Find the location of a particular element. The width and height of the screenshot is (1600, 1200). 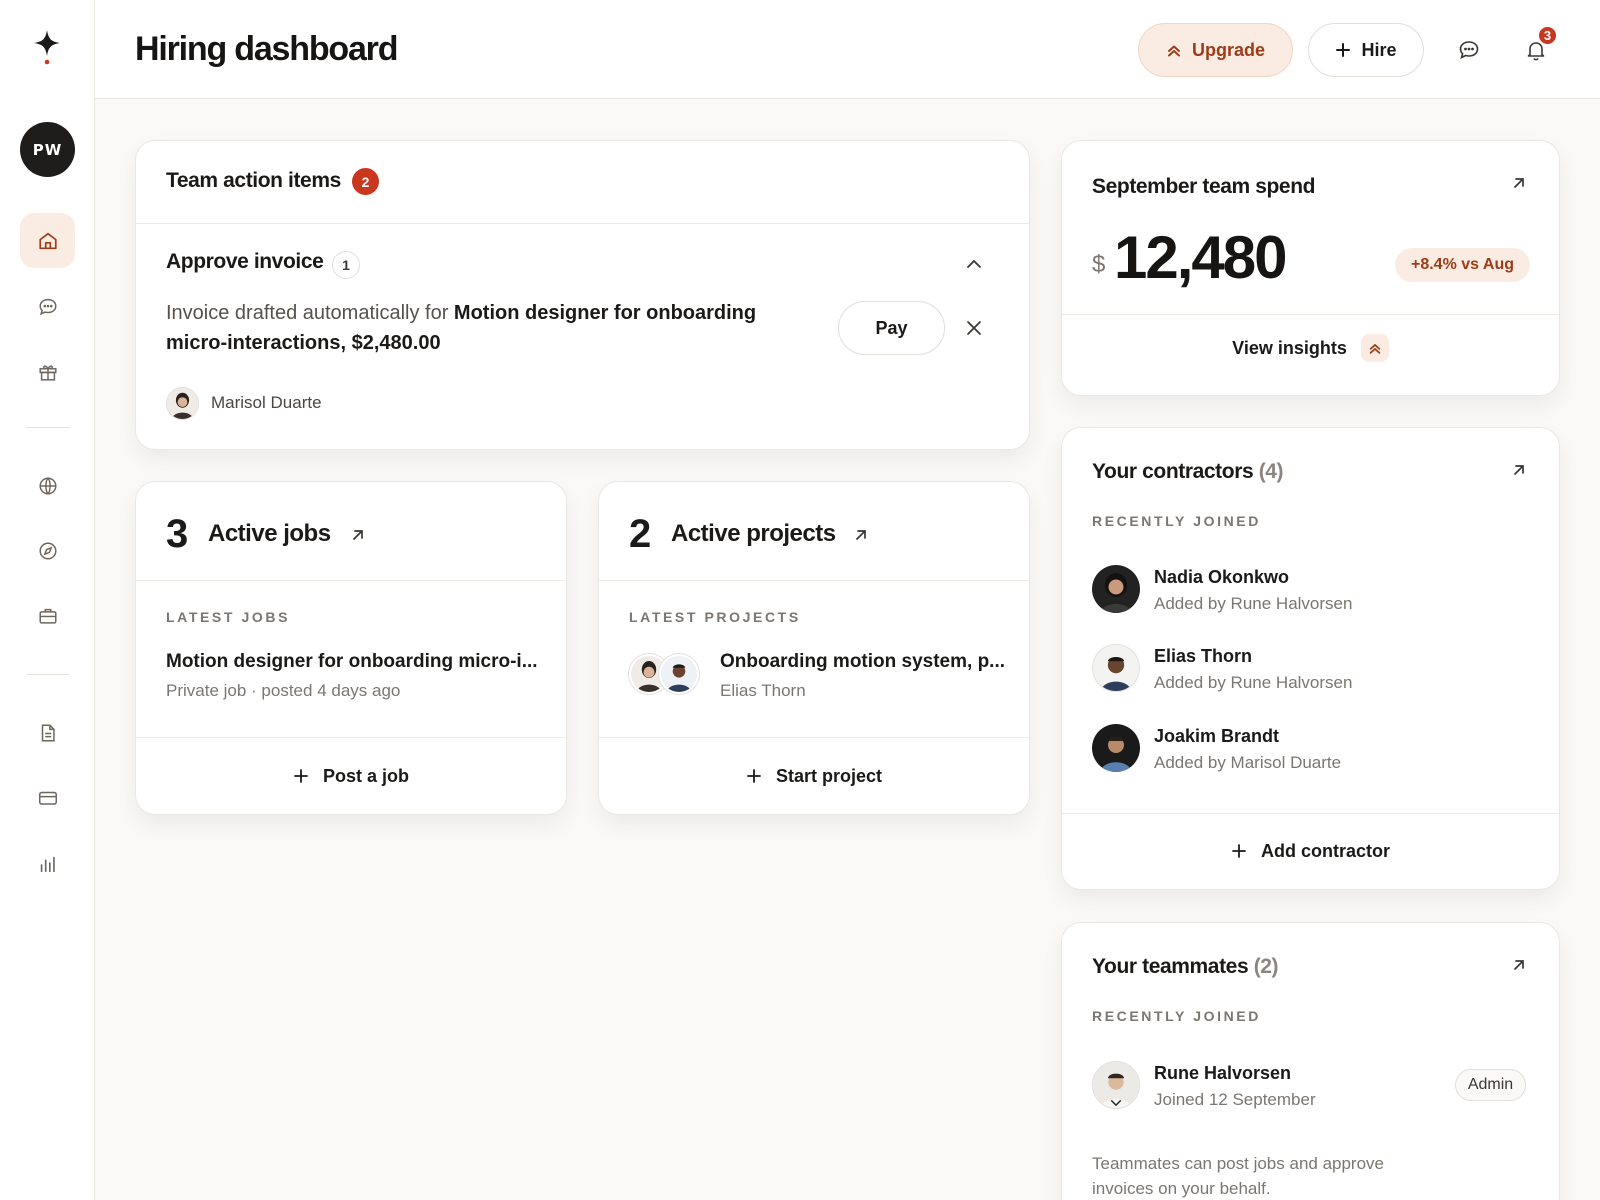

start-project-label: Start project is located at coordinates (829, 775).